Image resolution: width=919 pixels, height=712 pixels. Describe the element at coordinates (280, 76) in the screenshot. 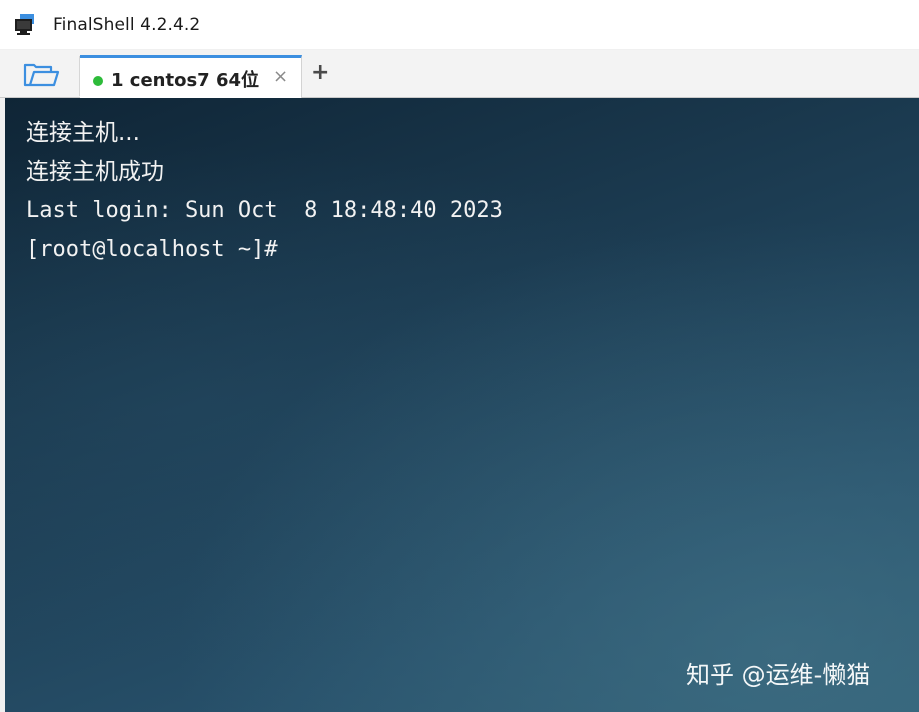

I see `close-icon: ×` at that location.